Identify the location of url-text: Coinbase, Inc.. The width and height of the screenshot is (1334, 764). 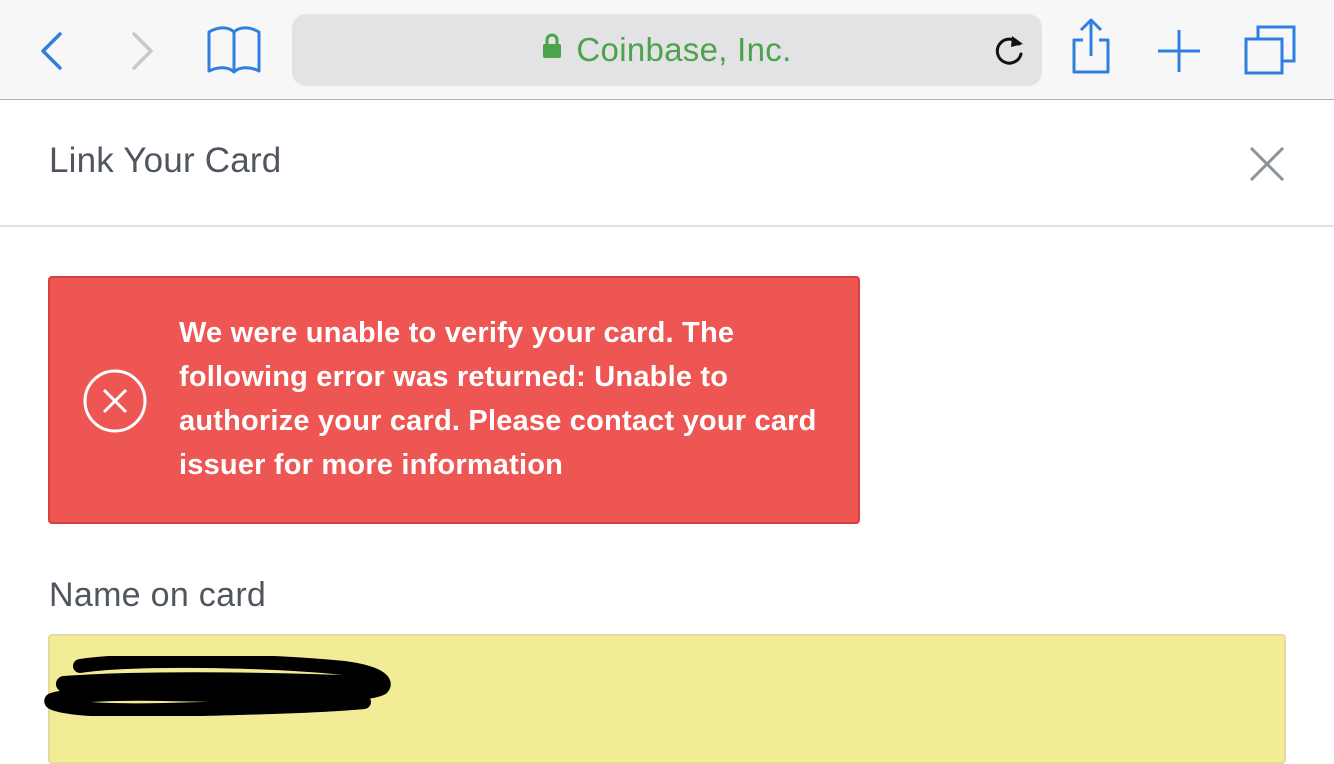
(684, 49).